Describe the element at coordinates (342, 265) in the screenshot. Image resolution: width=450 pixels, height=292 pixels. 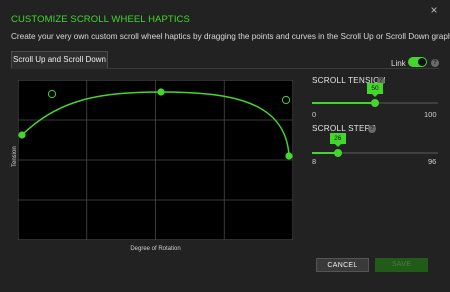
I see `cancel-button: CANCEL` at that location.